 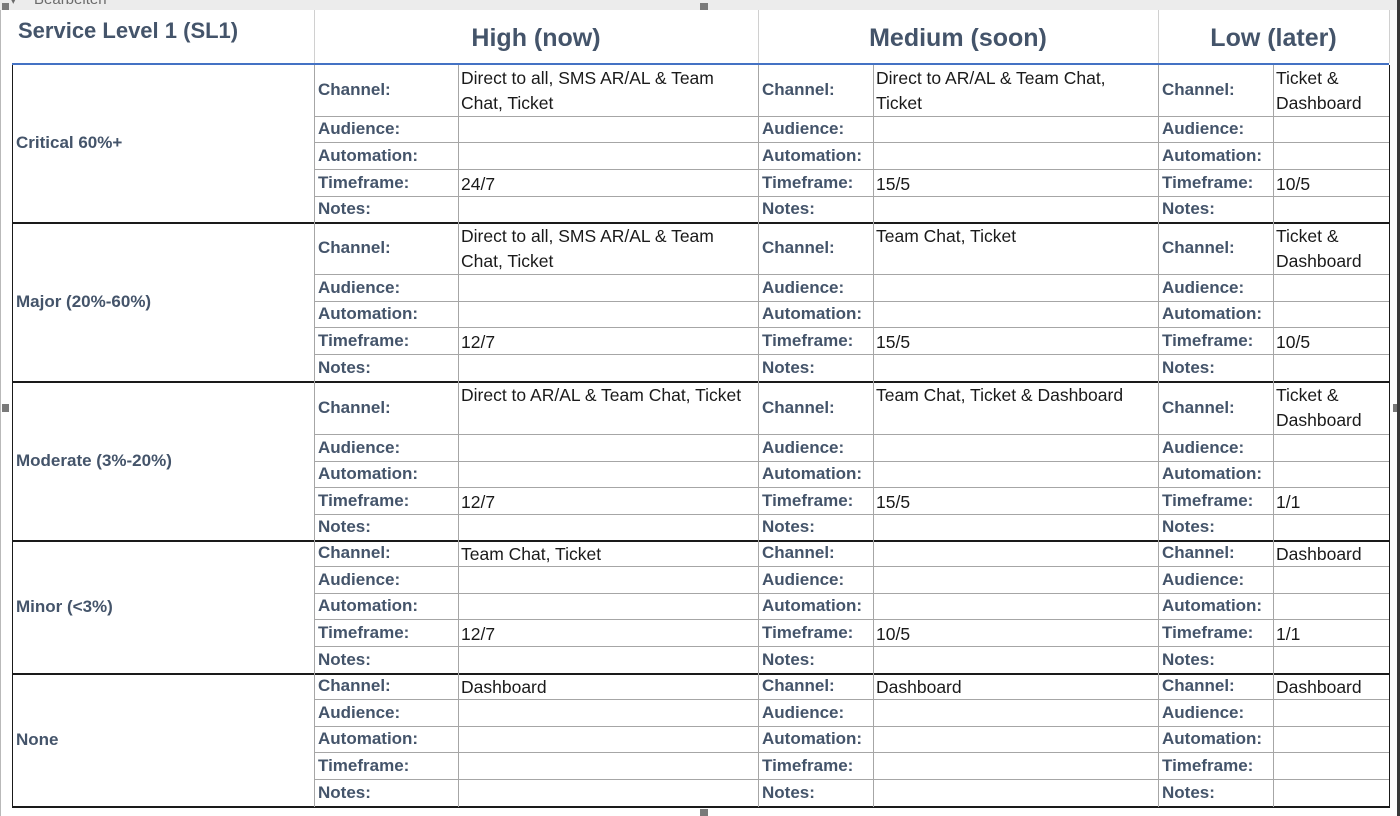 I want to click on resize-handle-left, so click(x=5, y=408).